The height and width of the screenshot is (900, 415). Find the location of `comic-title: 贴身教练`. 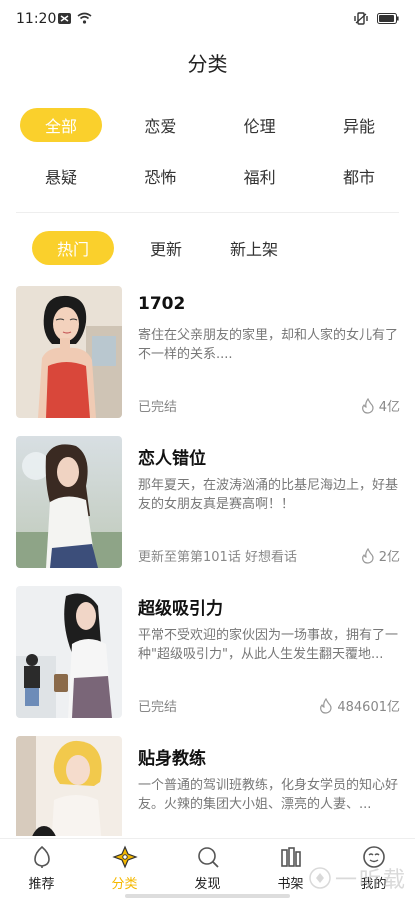

comic-title: 贴身教练 is located at coordinates (172, 759).